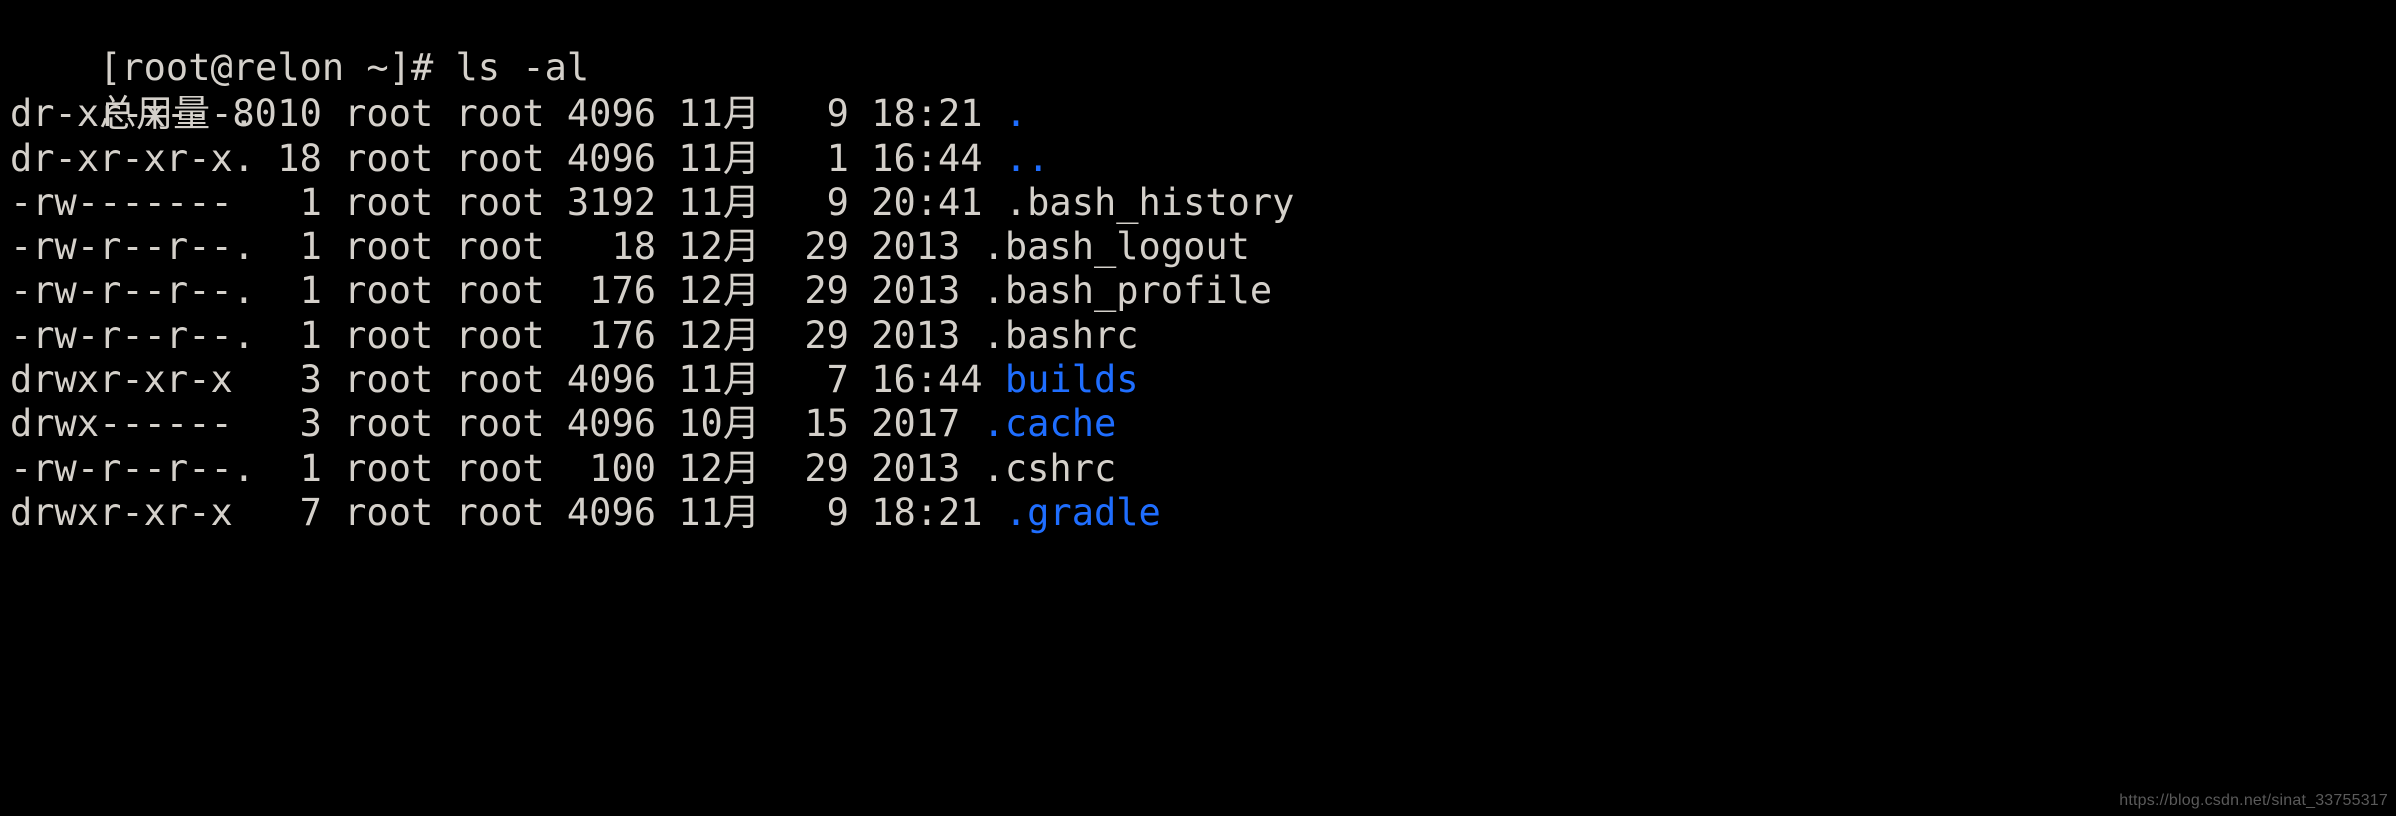 Image resolution: width=2396 pixels, height=816 pixels. I want to click on listing-row-metadata: drwx------ 3 root root 4096 10月 15 2017, so click(496, 424).